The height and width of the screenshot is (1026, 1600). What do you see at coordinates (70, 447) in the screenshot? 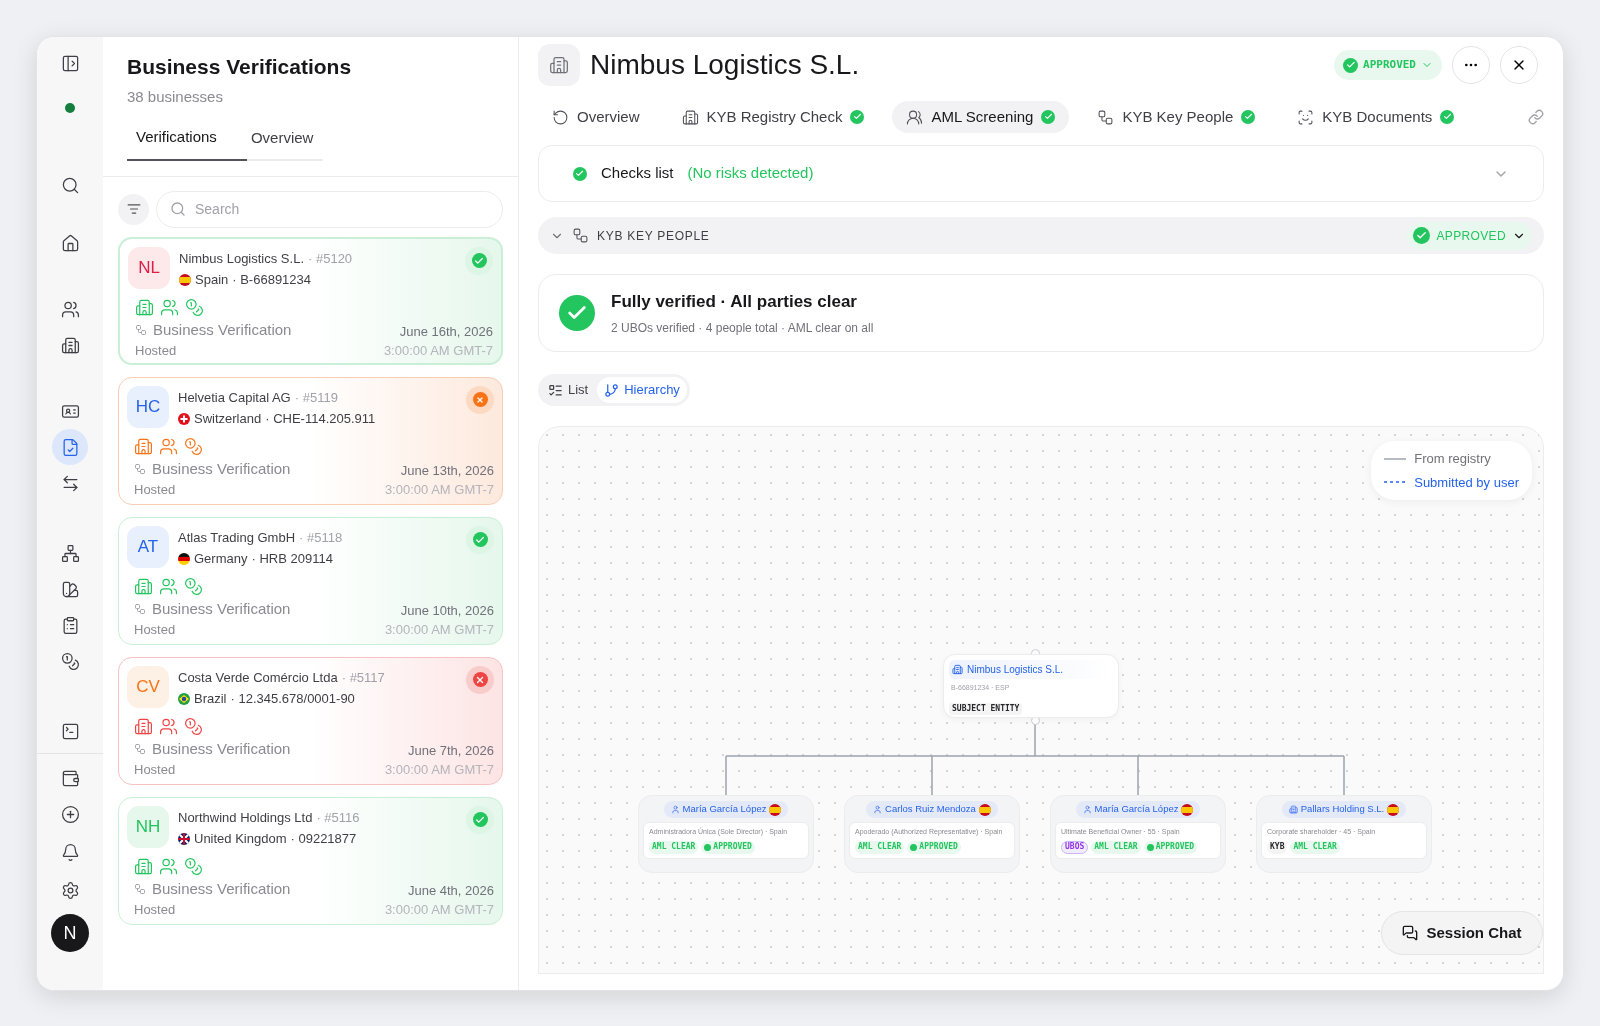
I see `nav-button` at bounding box center [70, 447].